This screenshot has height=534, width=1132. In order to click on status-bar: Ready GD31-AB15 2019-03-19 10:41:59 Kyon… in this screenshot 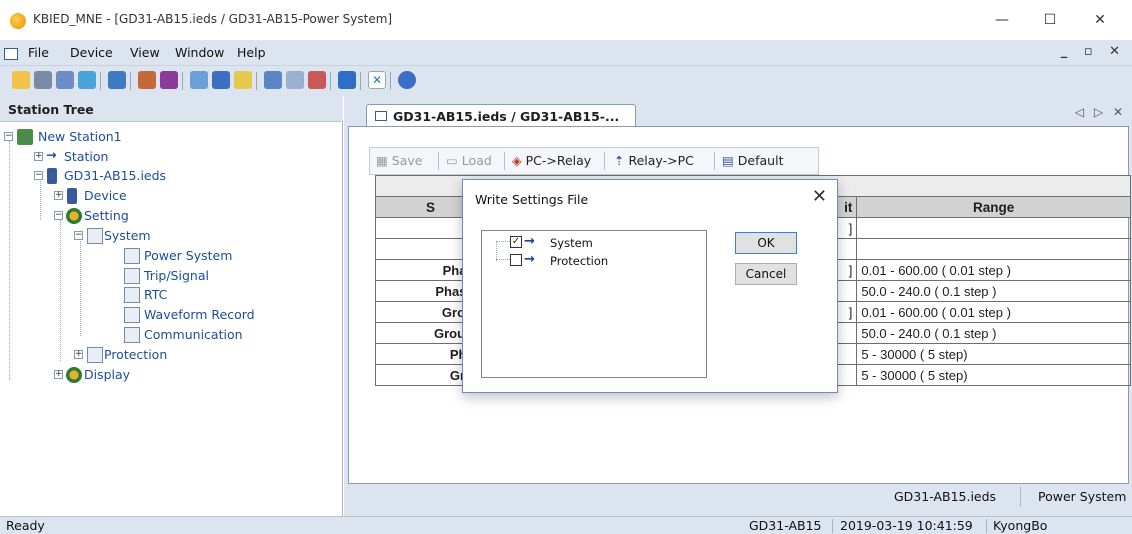, I will do `click(566, 525)`.